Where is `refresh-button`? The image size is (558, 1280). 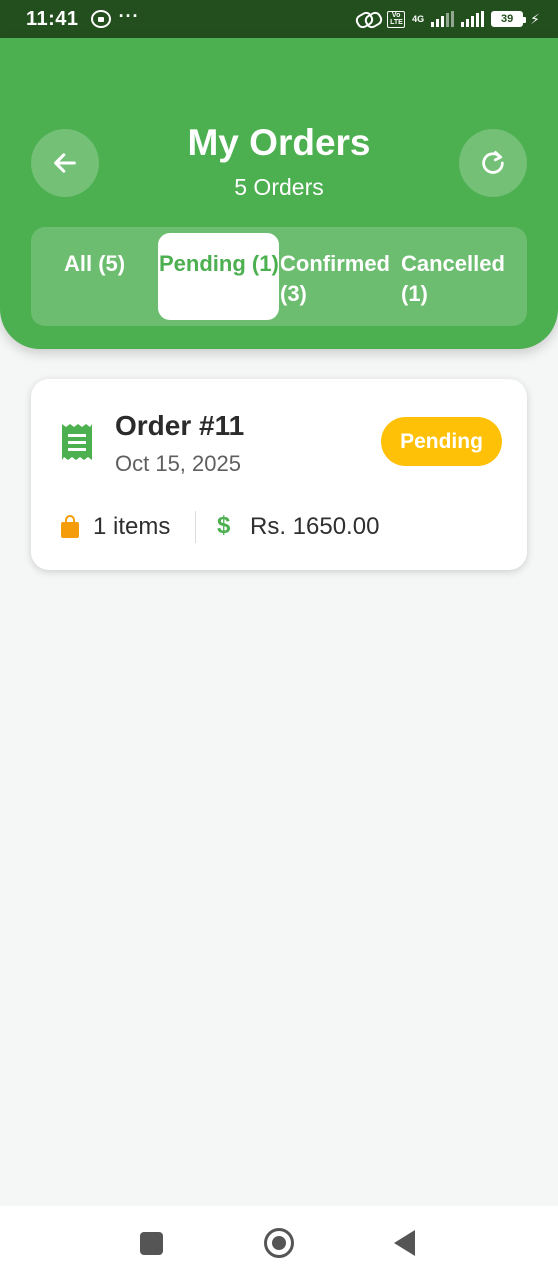 refresh-button is located at coordinates (493, 163).